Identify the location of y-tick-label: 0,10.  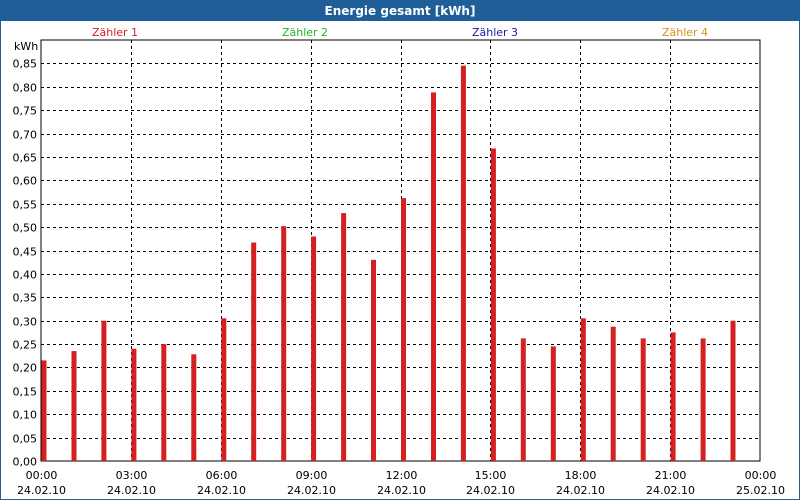
(25, 415).